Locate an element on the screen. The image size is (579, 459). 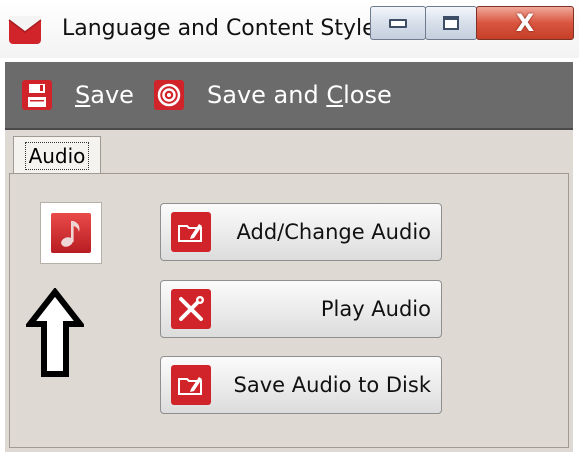
tab-audio: Audio is located at coordinates (57, 155).